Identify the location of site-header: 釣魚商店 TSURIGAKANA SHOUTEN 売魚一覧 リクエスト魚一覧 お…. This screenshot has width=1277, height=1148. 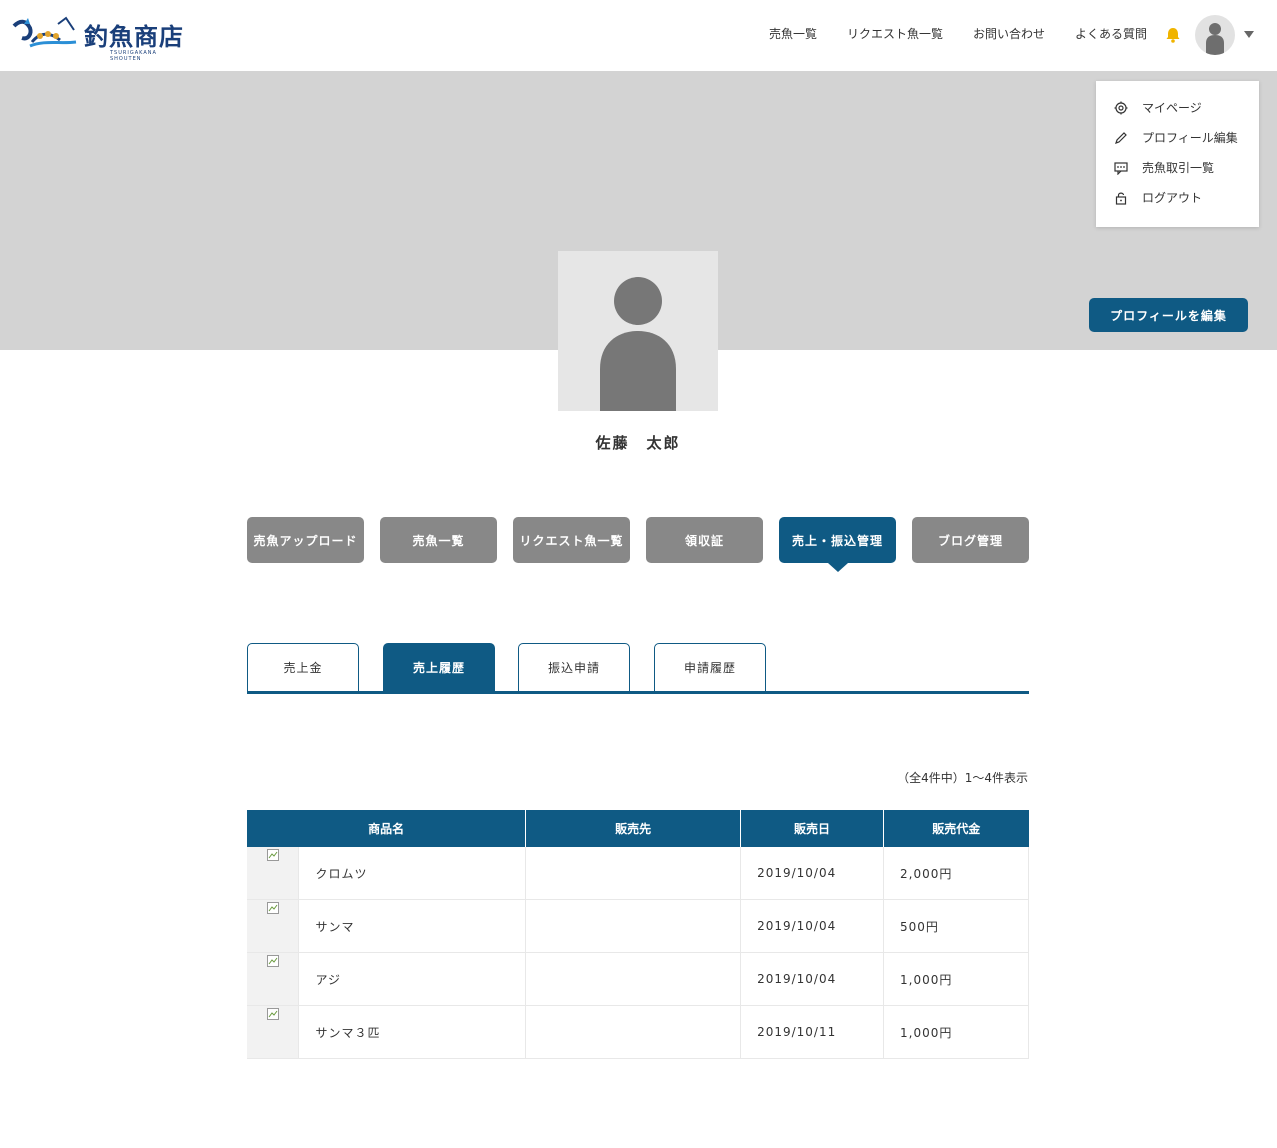
(638, 35).